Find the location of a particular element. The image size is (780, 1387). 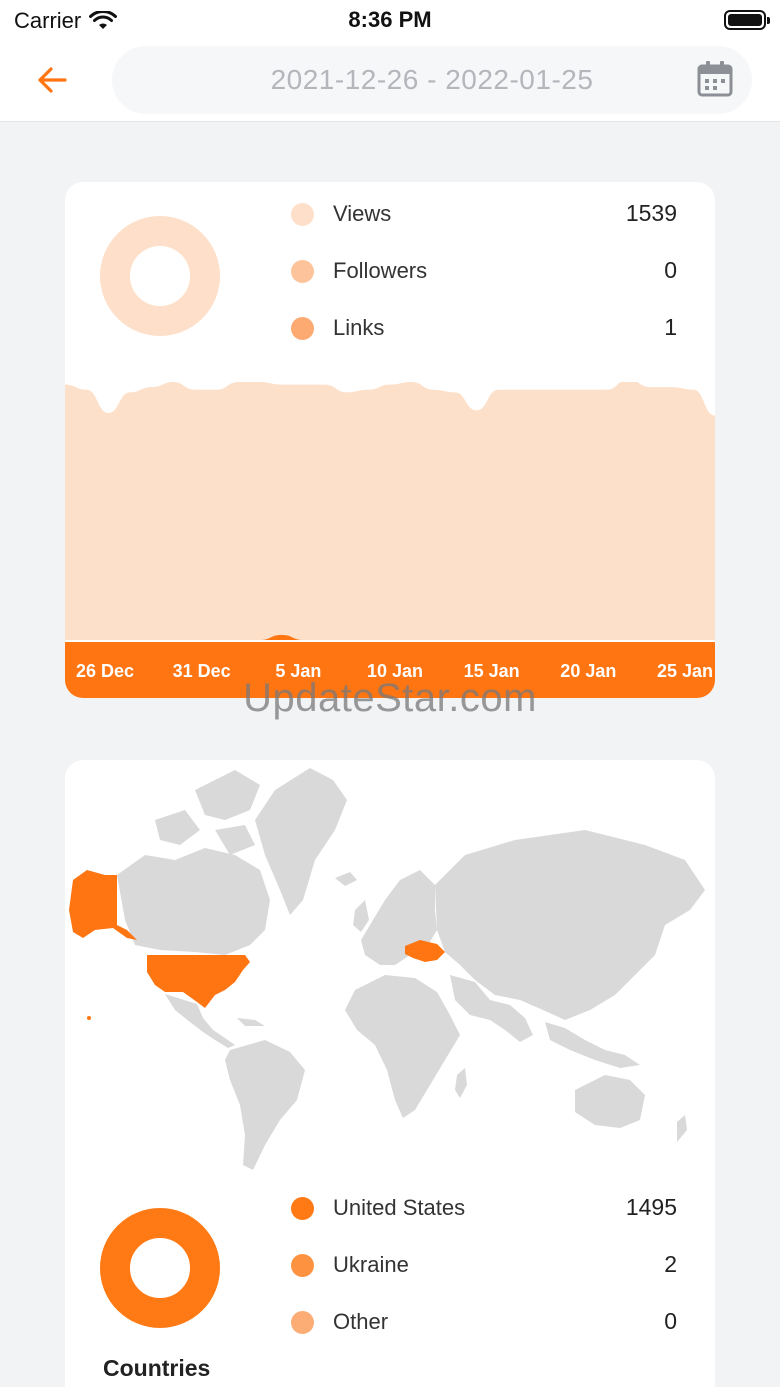

legend-label-links: Links is located at coordinates (359, 327).